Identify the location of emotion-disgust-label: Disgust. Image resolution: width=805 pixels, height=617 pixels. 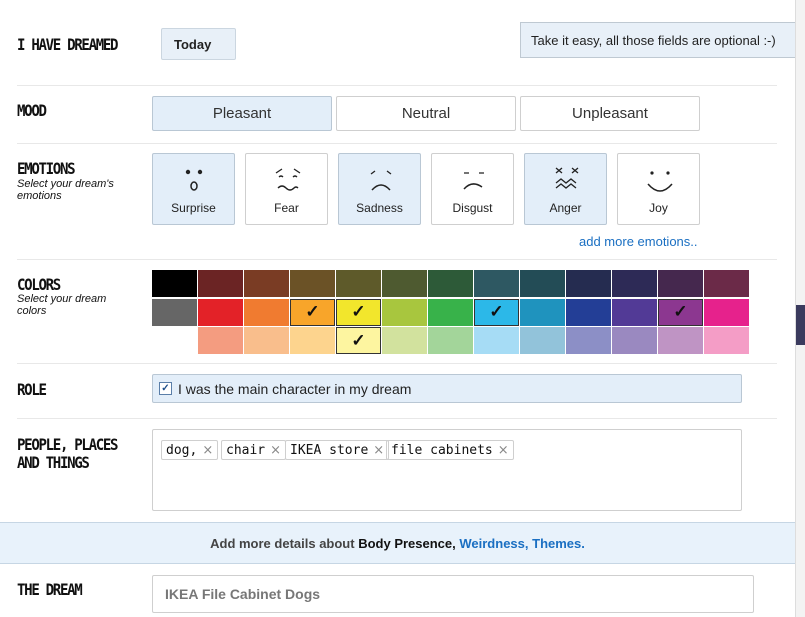
(472, 208).